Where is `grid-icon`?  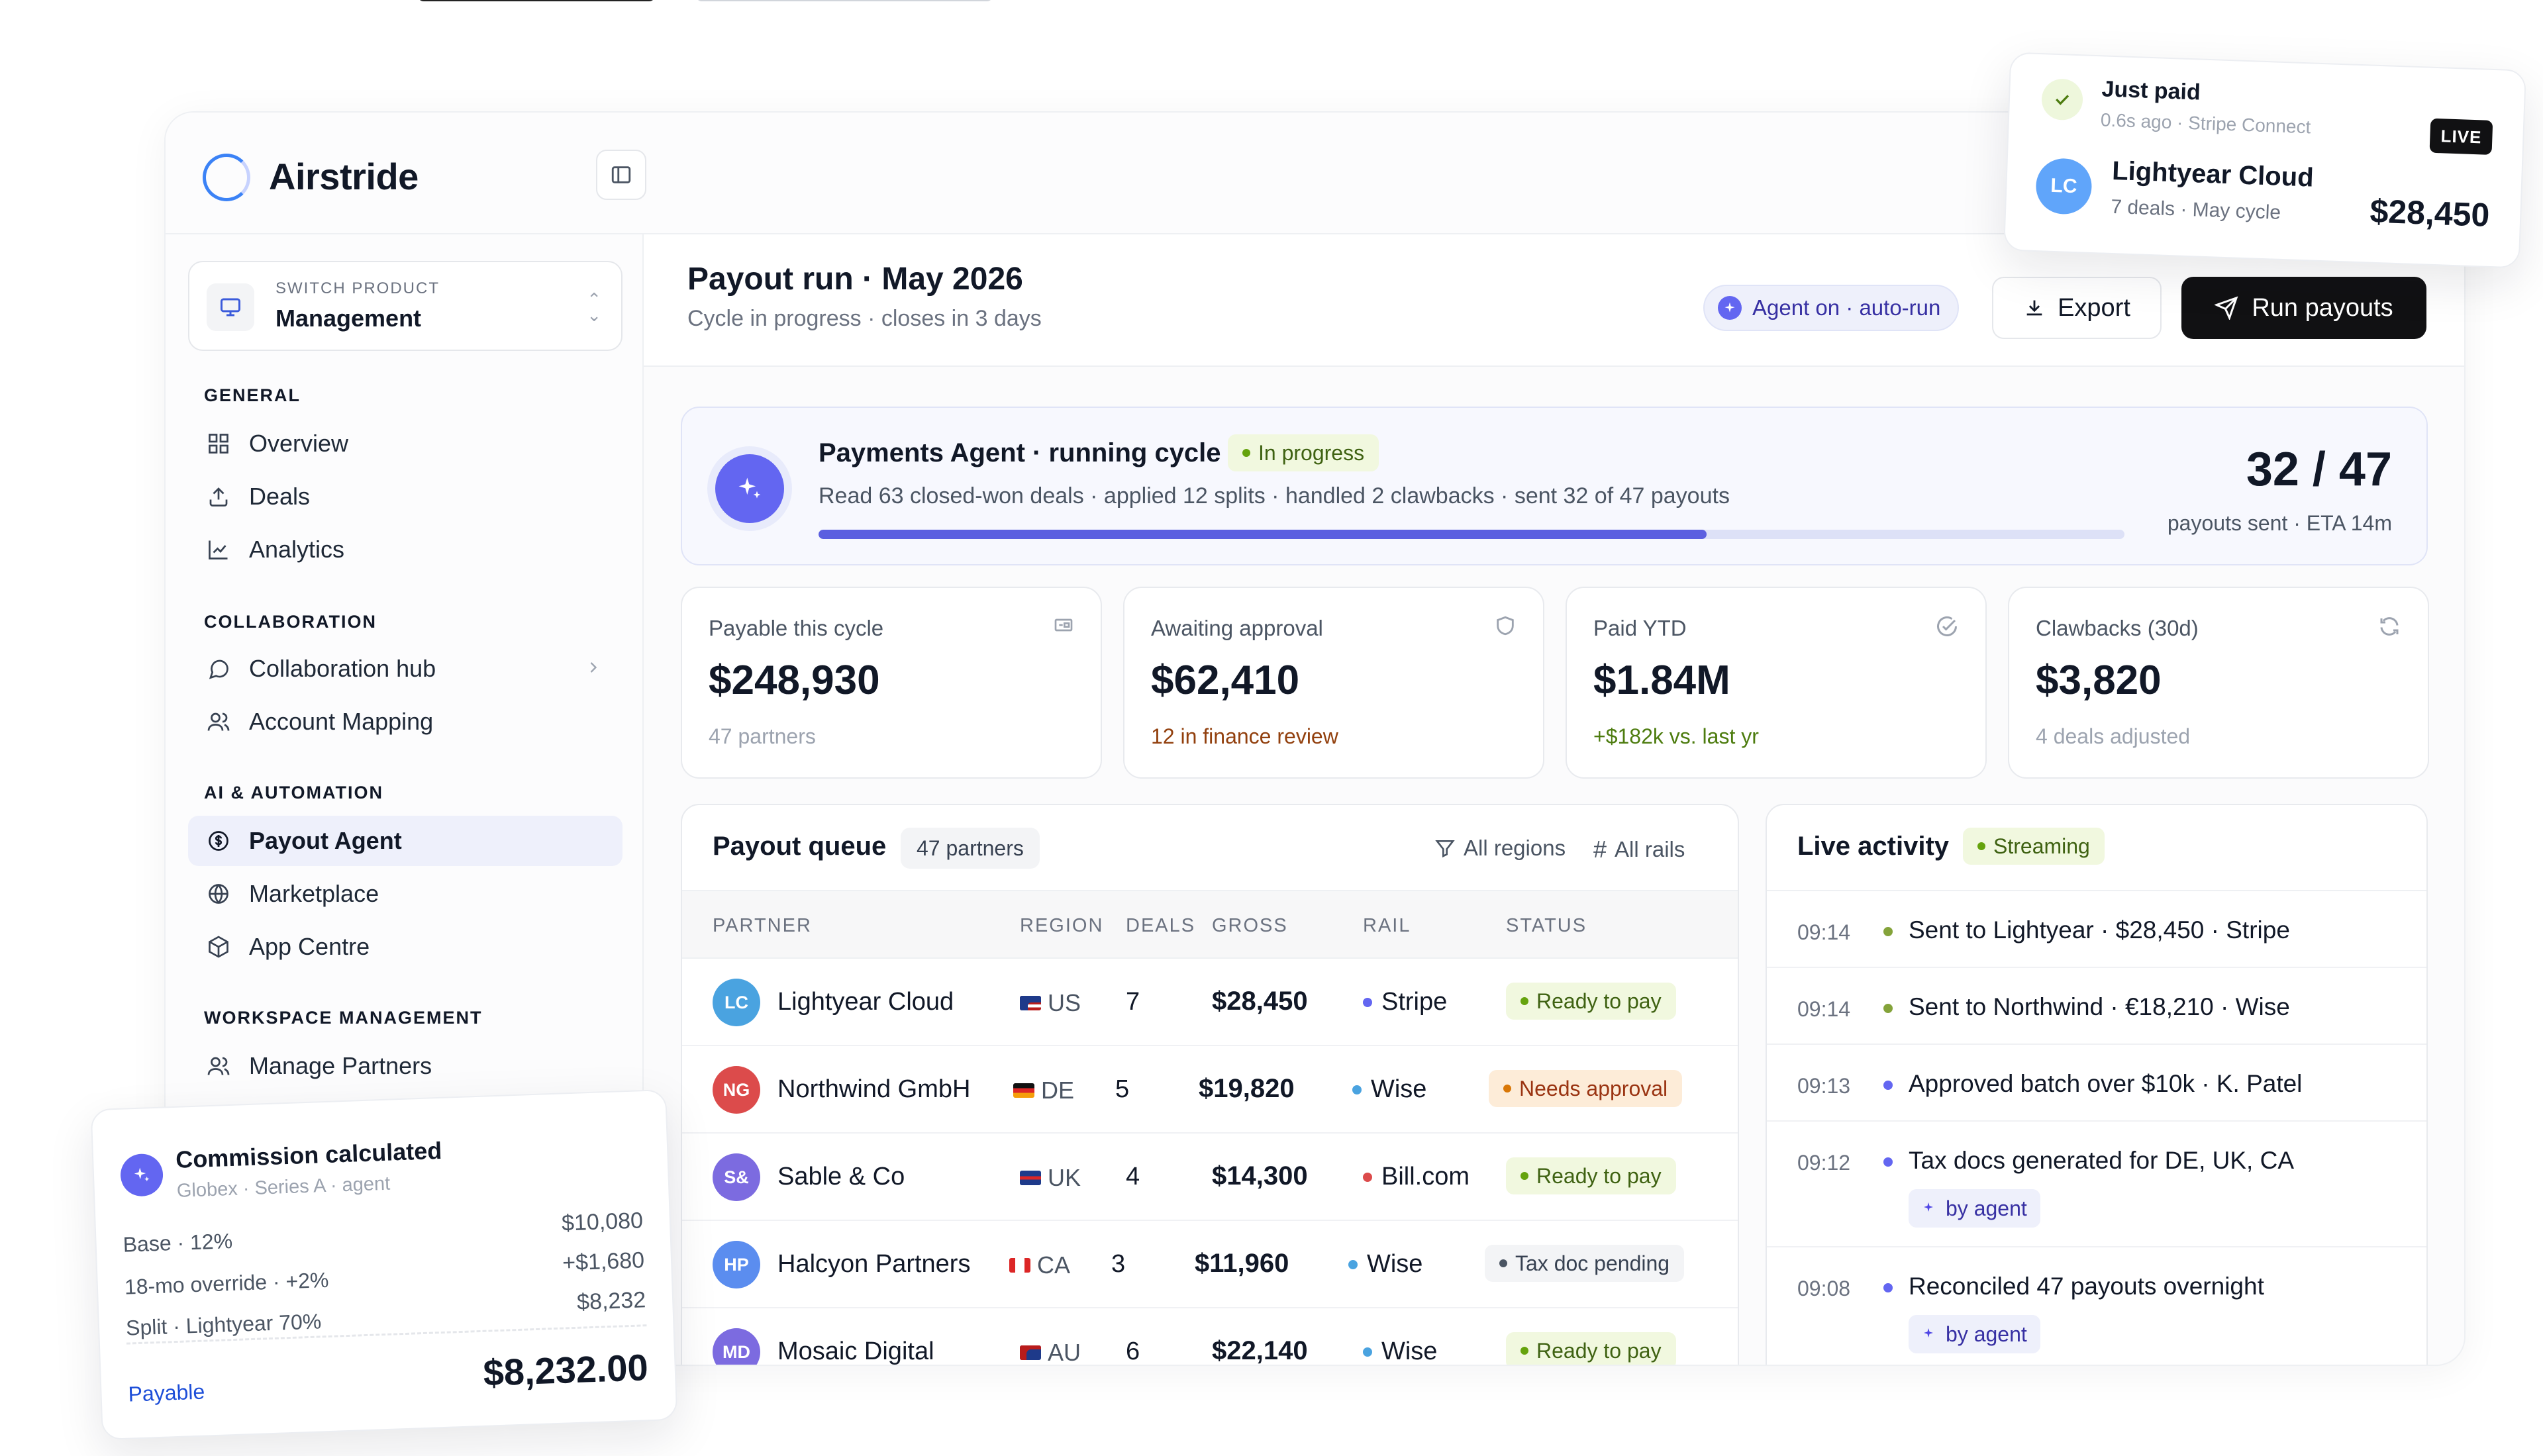 grid-icon is located at coordinates (218, 443).